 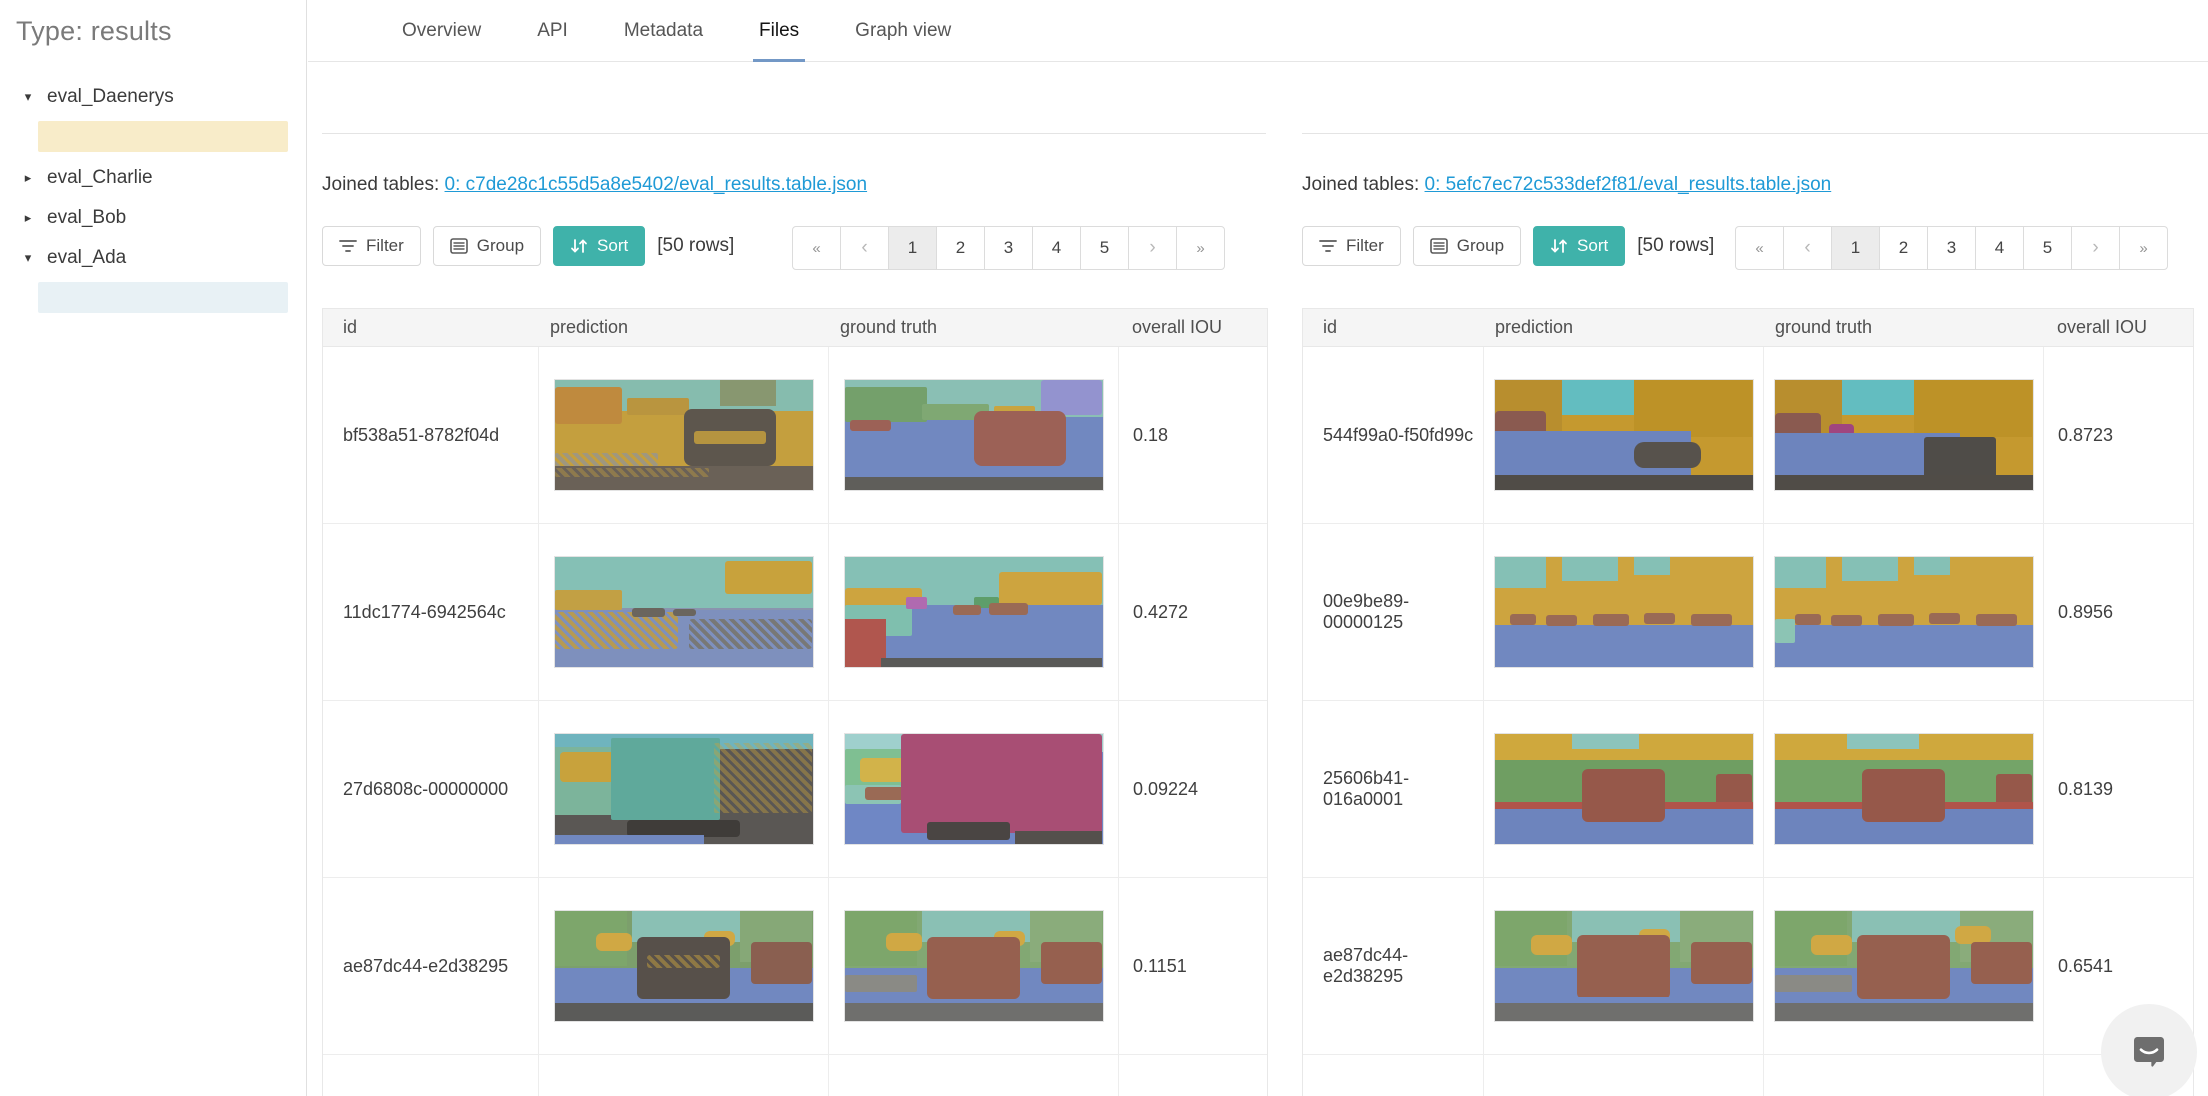 What do you see at coordinates (1192, 435) in the screenshot?
I see `iou-cell: 0.18` at bounding box center [1192, 435].